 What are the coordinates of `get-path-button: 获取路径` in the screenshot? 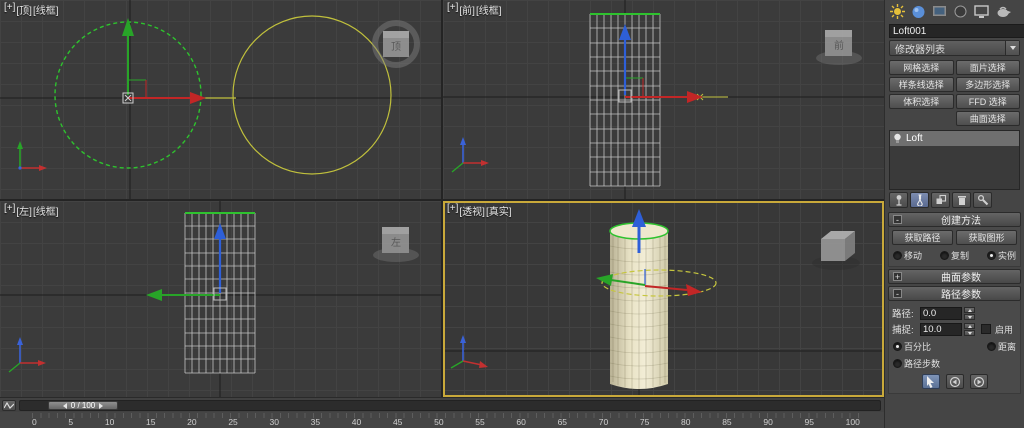 It's located at (922, 237).